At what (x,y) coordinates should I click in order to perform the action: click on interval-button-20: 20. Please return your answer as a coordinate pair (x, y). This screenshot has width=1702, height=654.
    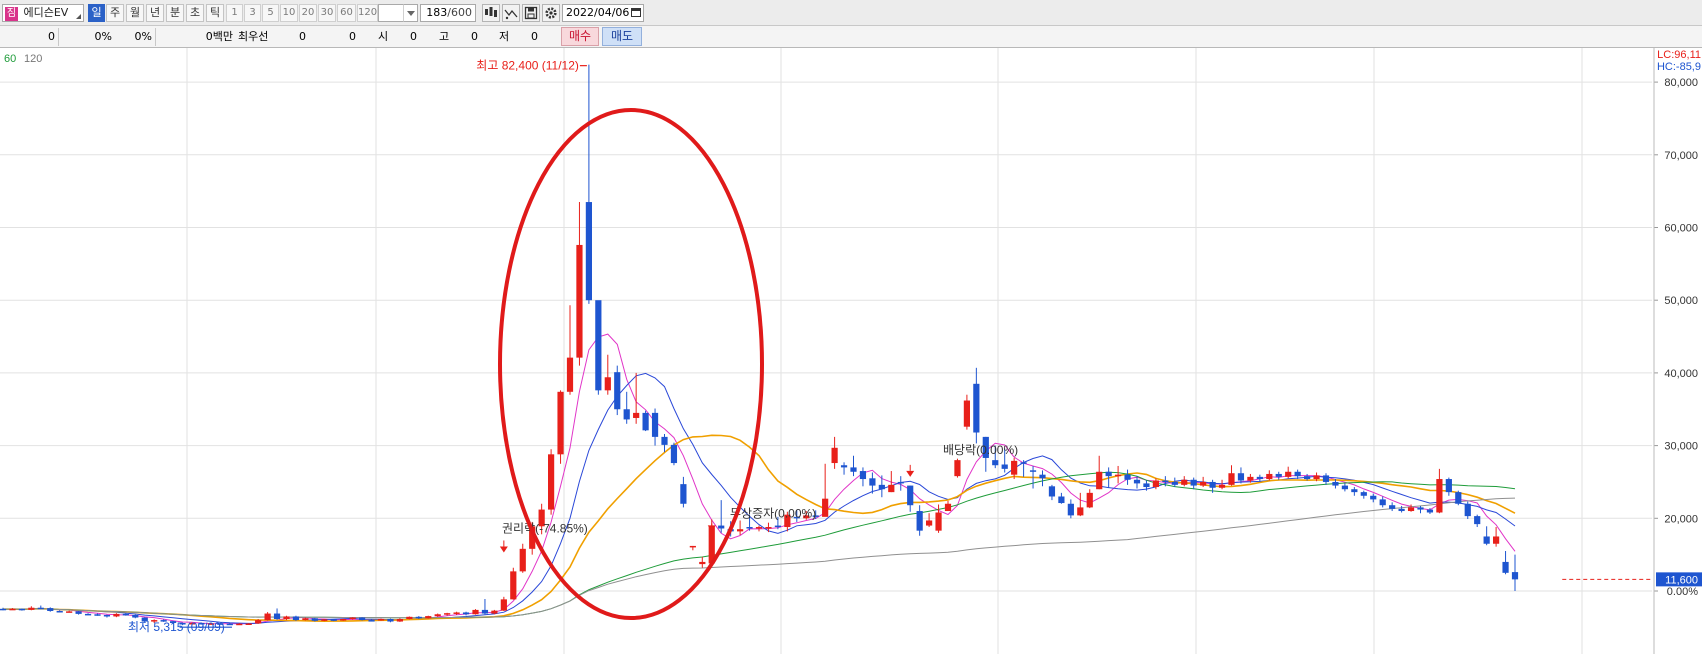
    Looking at the image, I should click on (308, 13).